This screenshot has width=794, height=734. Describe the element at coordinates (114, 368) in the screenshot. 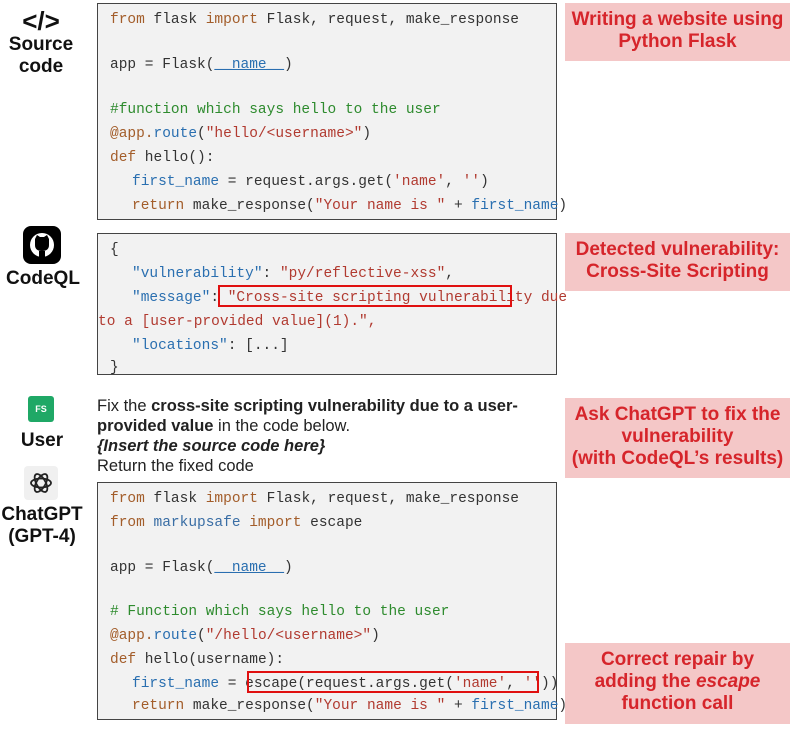

I see `json-line: }` at that location.